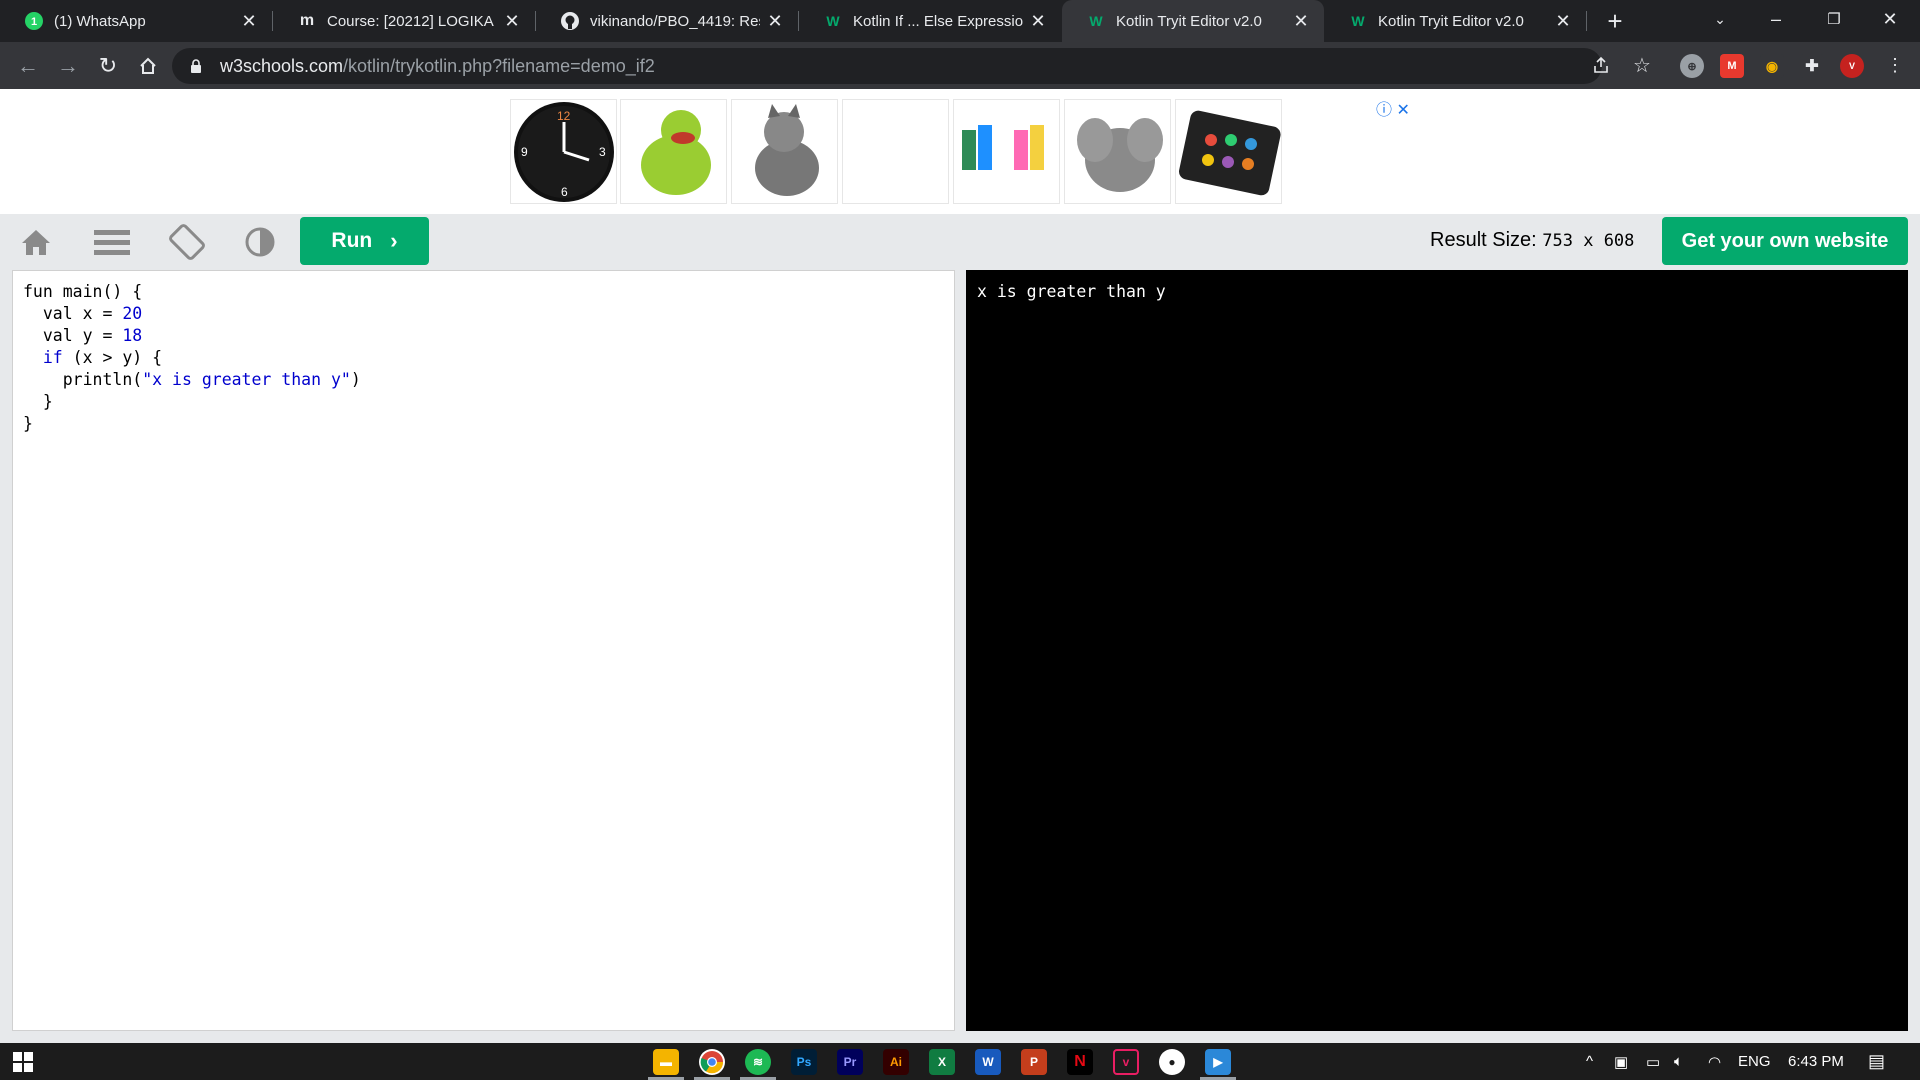 This screenshot has width=1920, height=1080. Describe the element at coordinates (404, 21) in the screenshot. I see `tab-course: m Course: [20212] LOGIKA INF ✕` at that location.